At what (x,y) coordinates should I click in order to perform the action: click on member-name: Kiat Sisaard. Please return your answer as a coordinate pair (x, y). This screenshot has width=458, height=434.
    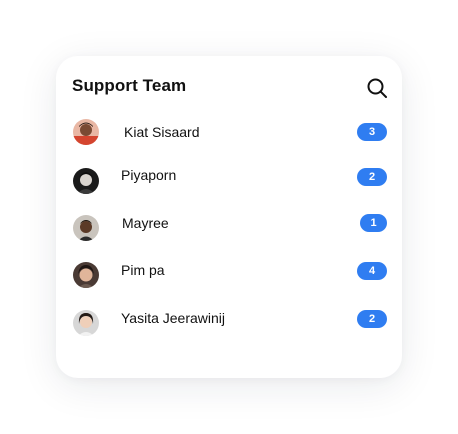
    Looking at the image, I should click on (162, 132).